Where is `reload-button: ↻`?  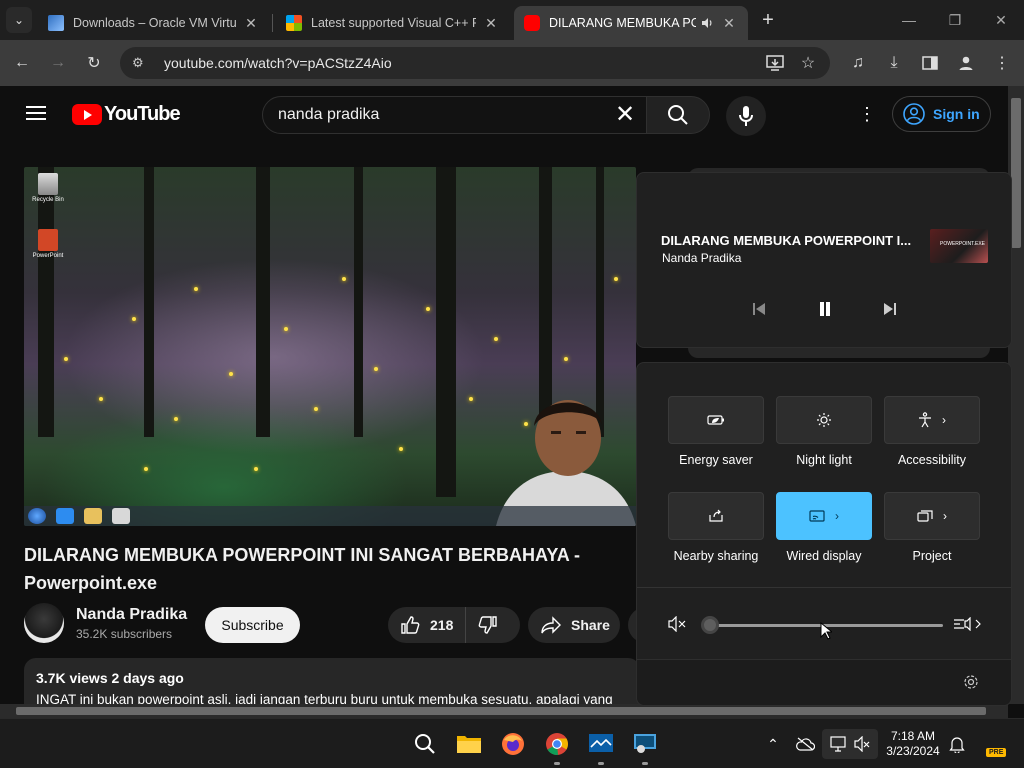
reload-button: ↻ is located at coordinates (94, 63).